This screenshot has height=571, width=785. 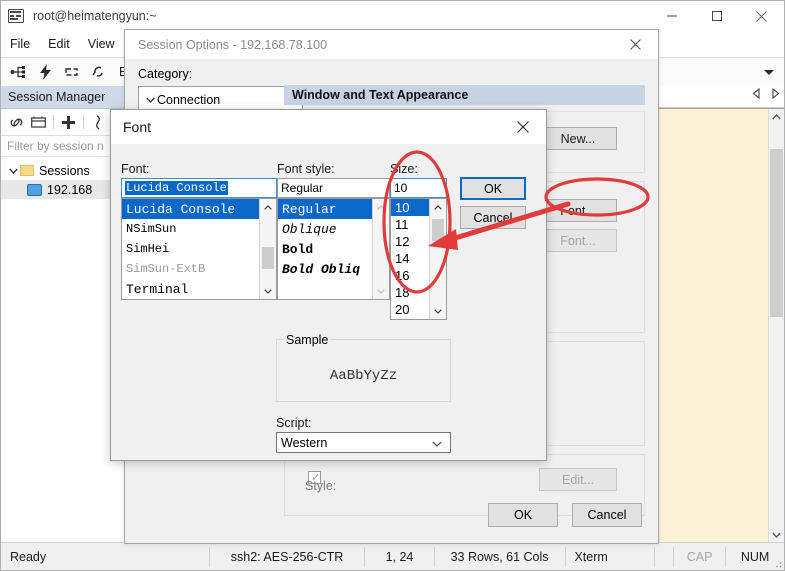 I want to click on font-style-value: Regular, so click(x=302, y=188).